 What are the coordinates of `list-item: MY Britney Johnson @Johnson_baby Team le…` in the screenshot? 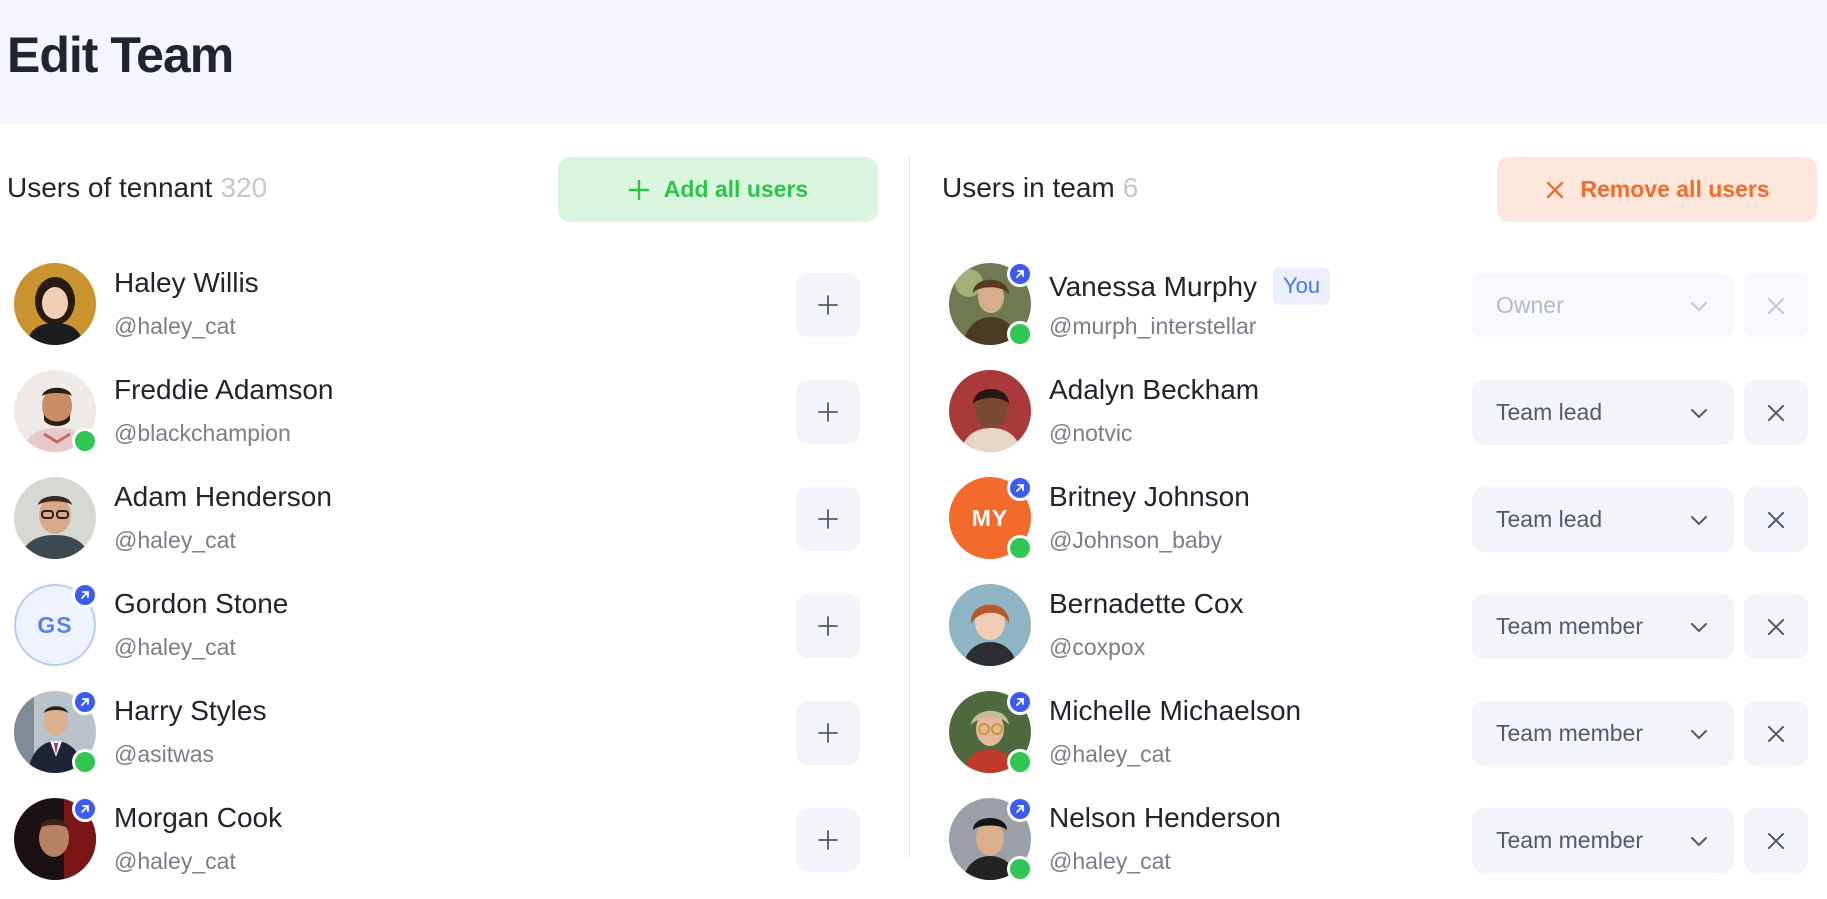 It's located at (1384, 524).